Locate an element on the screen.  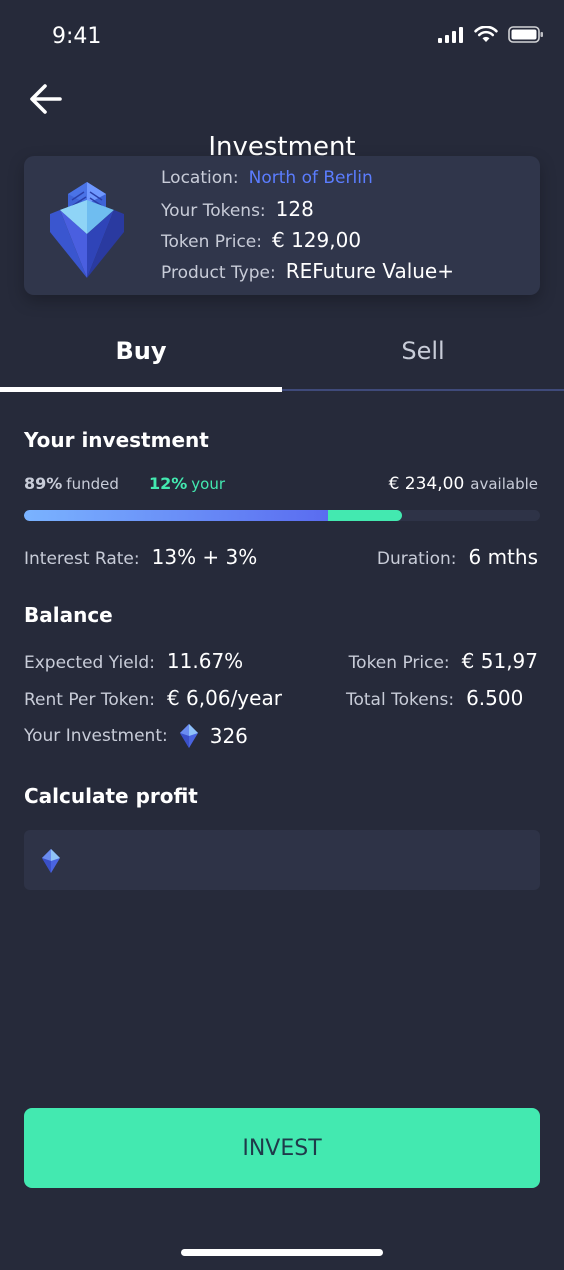
progress-funded-fill is located at coordinates (176, 515).